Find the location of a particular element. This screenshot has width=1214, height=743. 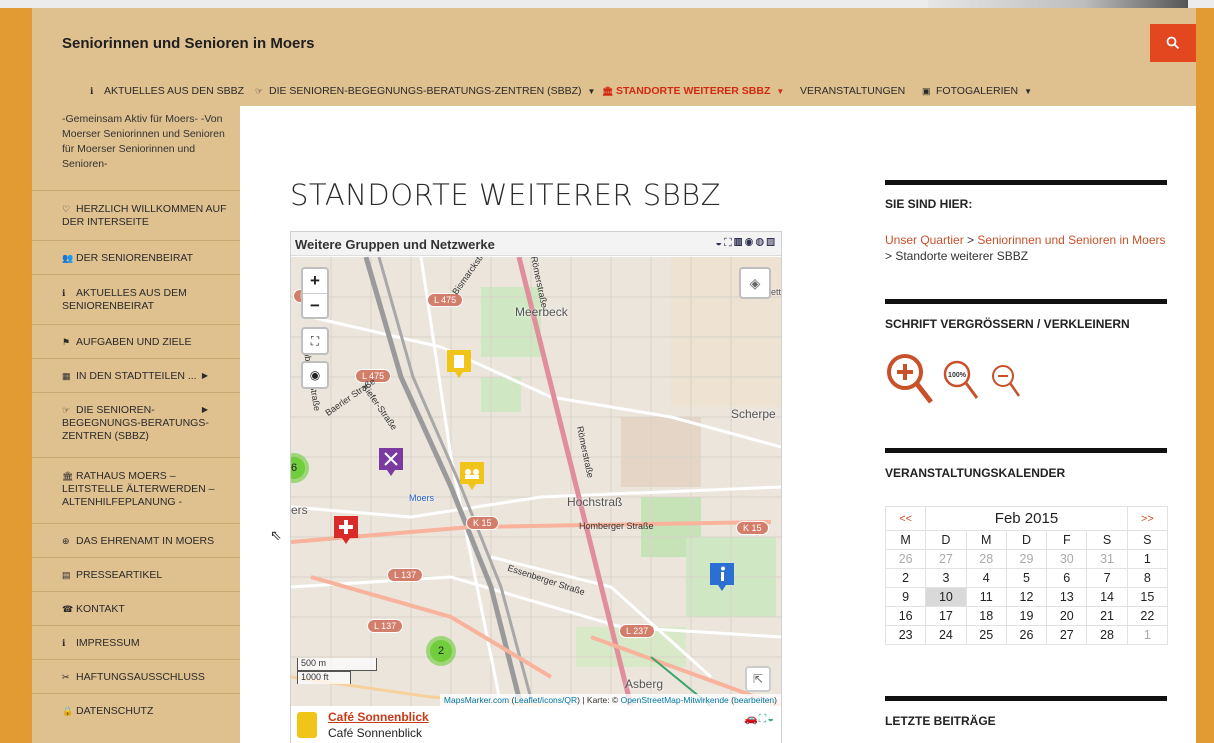

calendar-day: 17 is located at coordinates (946, 616).